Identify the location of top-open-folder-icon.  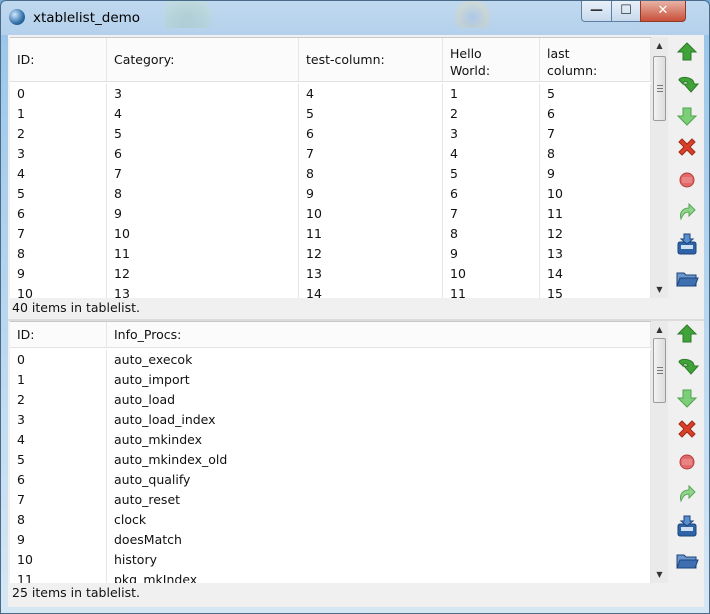
(687, 278).